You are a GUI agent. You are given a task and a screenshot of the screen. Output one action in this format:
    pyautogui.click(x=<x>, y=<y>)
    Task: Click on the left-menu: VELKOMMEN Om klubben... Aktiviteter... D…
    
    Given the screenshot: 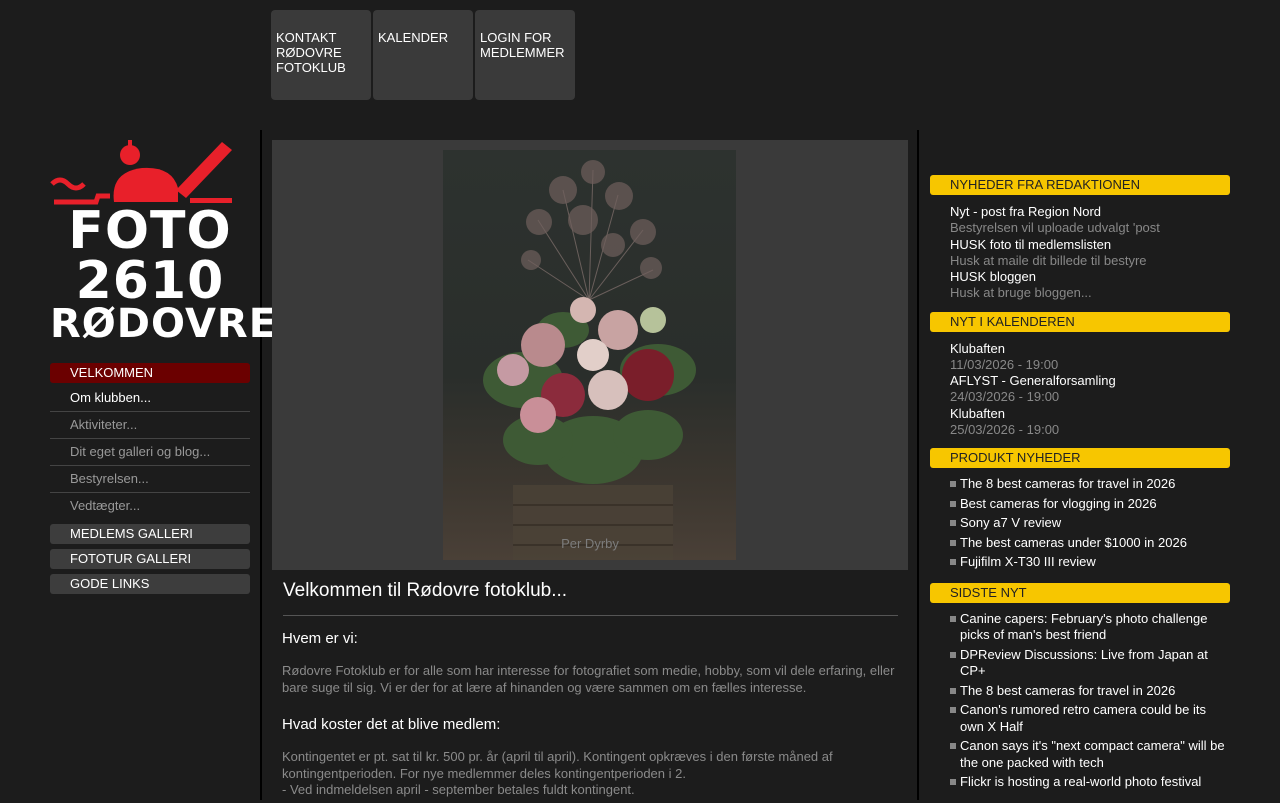 What is the action you would take?
    pyautogui.click(x=150, y=478)
    